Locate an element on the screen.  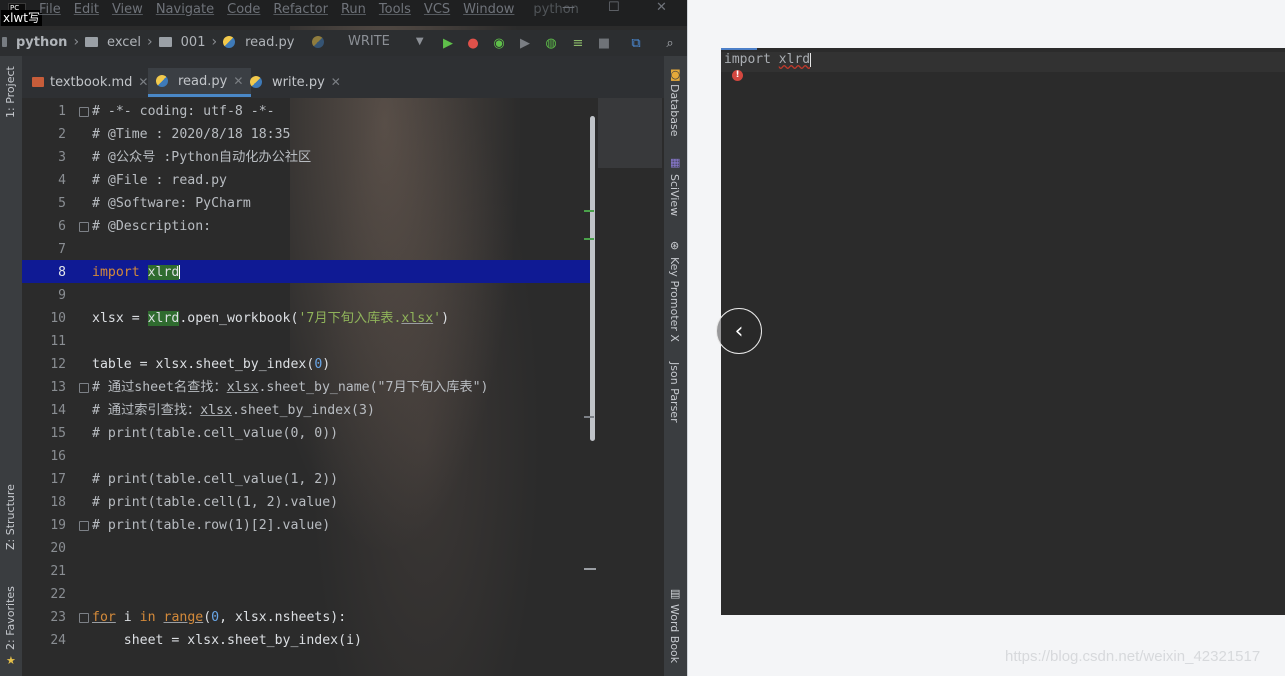
menu-code: Code is located at coordinates (243, 9).